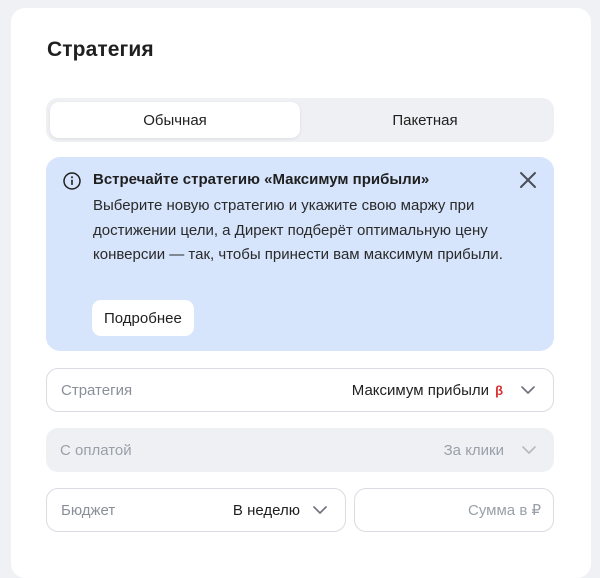 The height and width of the screenshot is (578, 600). What do you see at coordinates (96, 450) in the screenshot?
I see `payment-label: С оплатой` at bounding box center [96, 450].